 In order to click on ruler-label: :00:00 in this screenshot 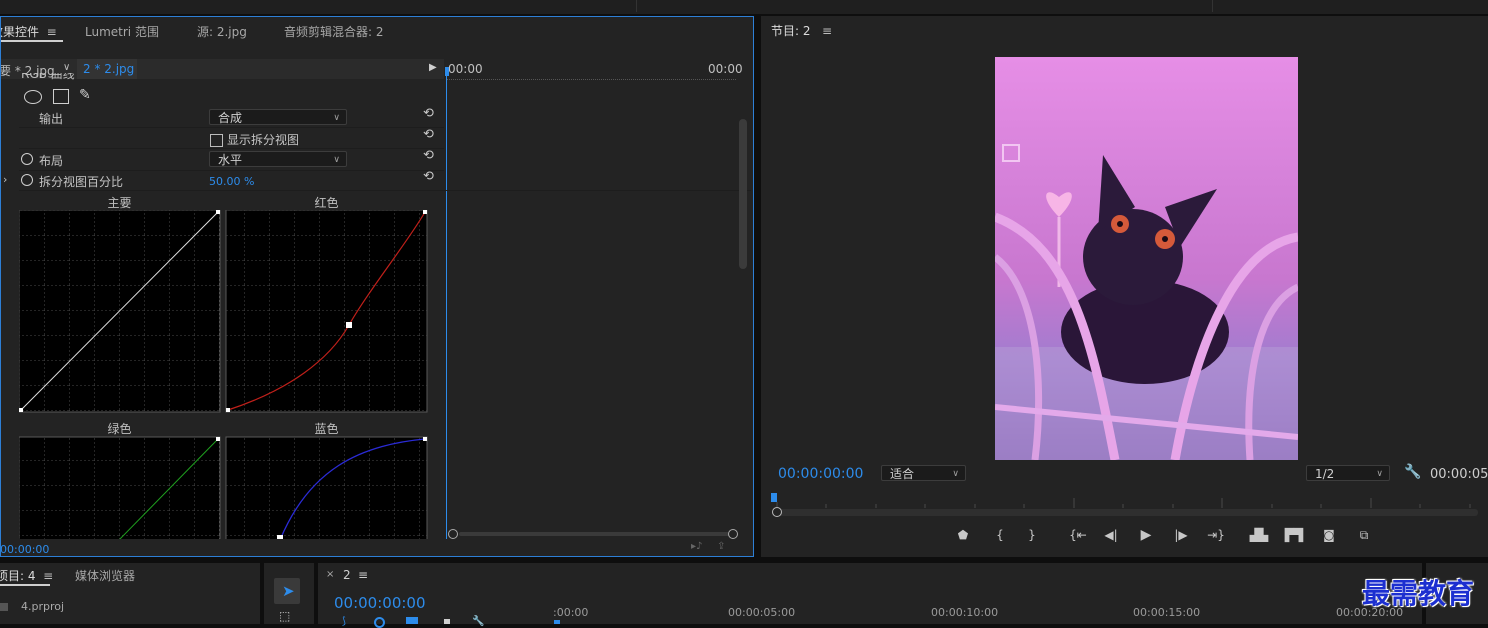, I will do `click(571, 612)`.